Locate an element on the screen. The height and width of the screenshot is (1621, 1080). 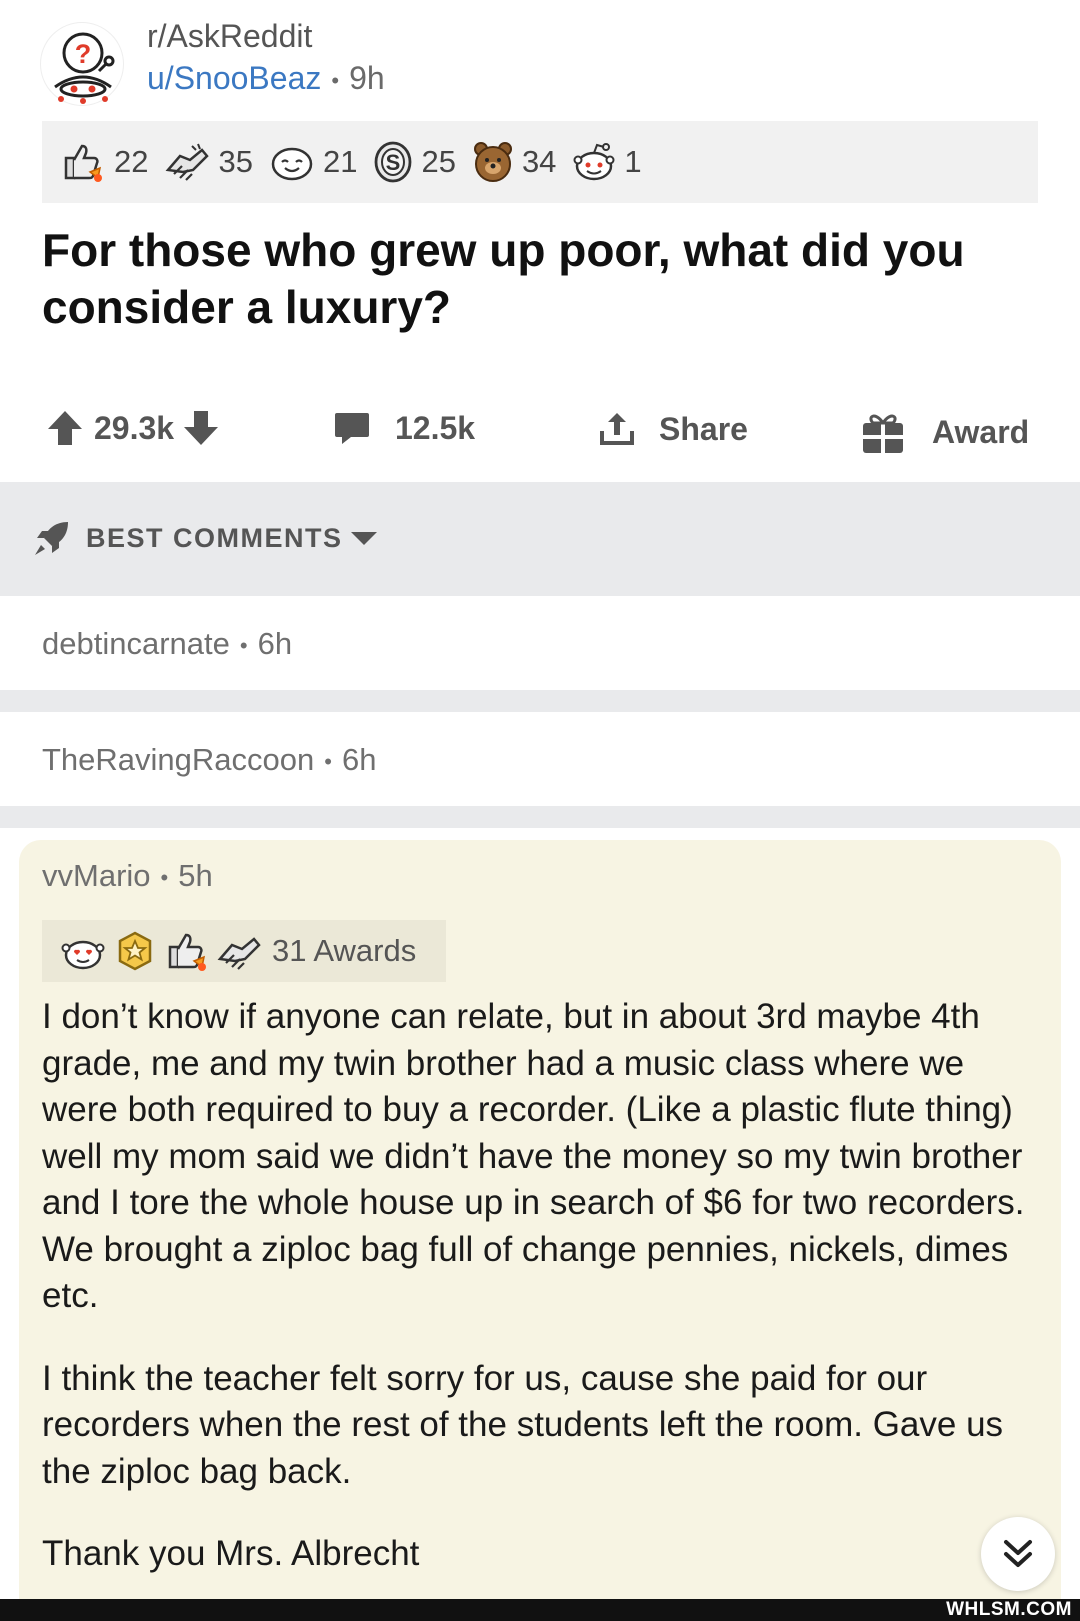
comment-author: TheRavingRaccoon is located at coordinates (178, 759).